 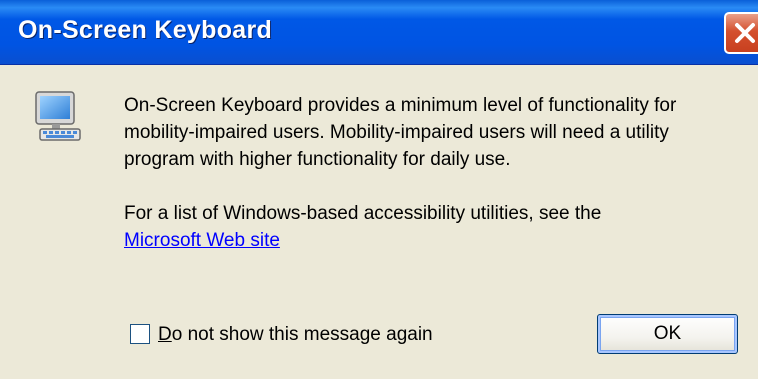 I want to click on microsoft-web-site-link: Microsoft Web site, so click(x=202, y=240).